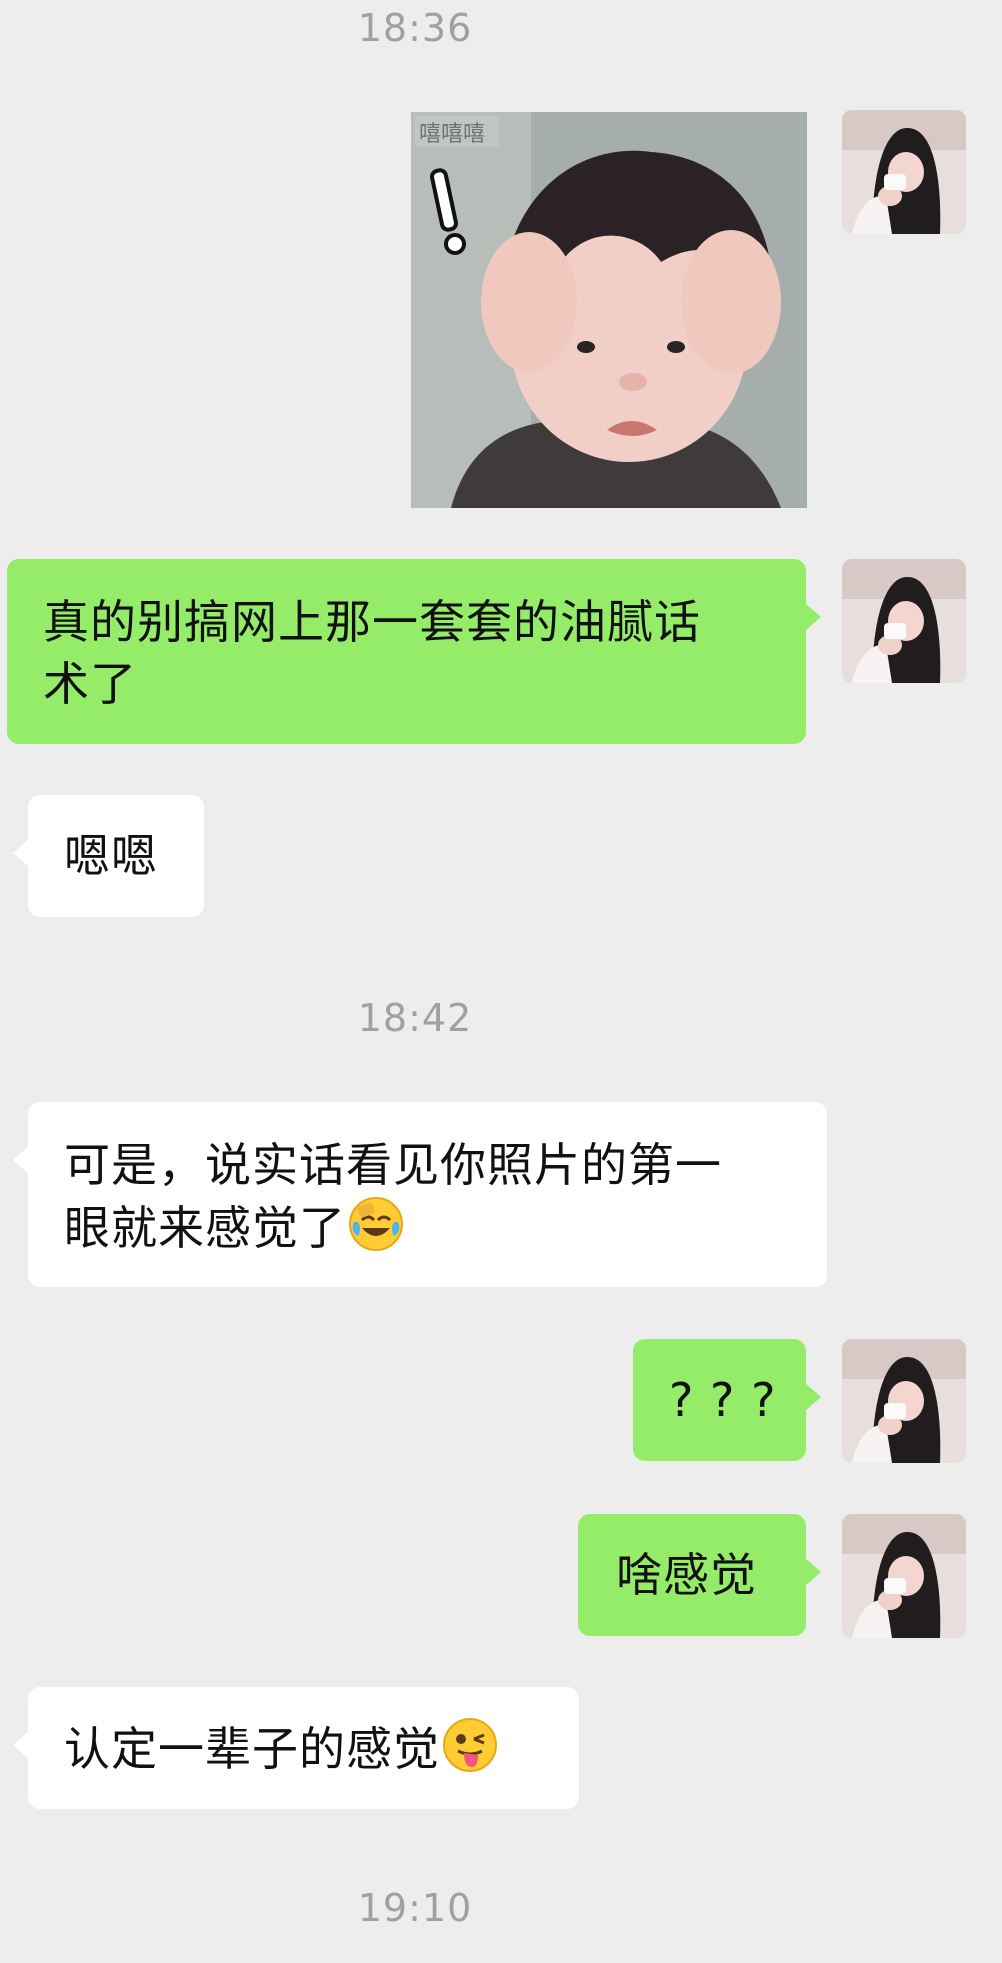  I want to click on baby-headache-sticker-icon, so click(609, 310).